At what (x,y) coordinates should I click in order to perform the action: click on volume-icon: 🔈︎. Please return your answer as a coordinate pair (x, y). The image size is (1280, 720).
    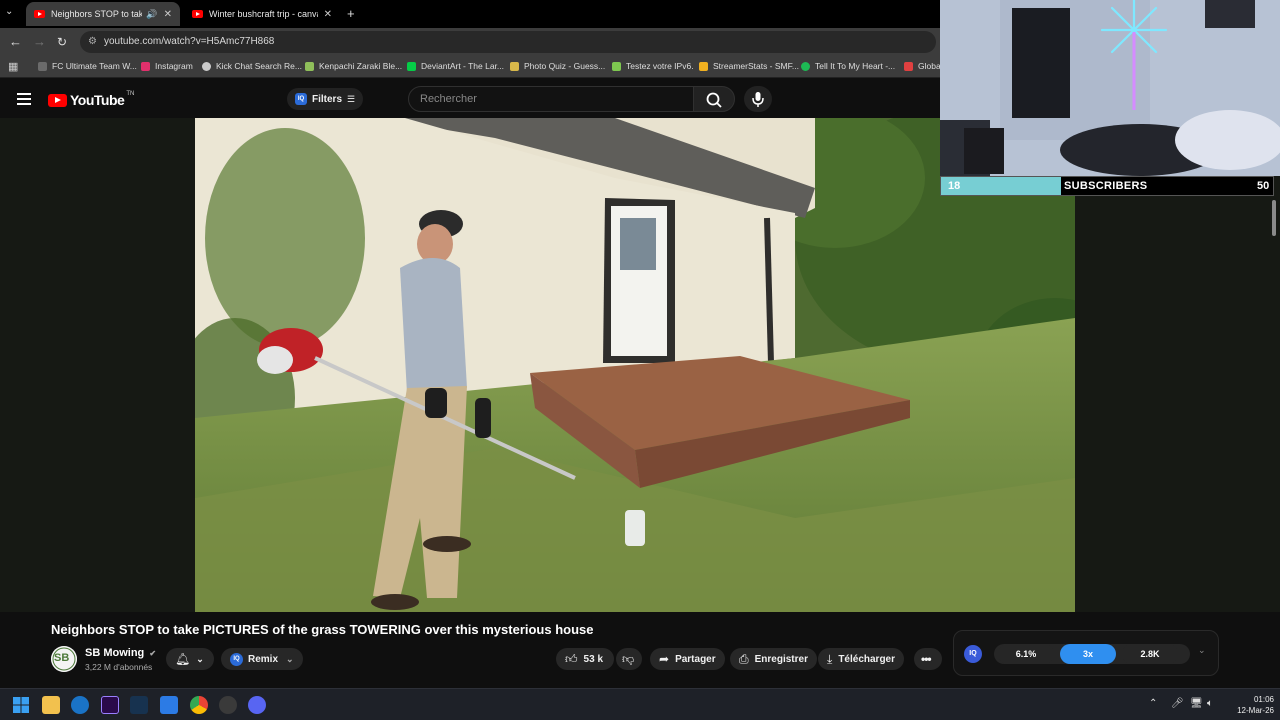
    Looking at the image, I should click on (1210, 703).